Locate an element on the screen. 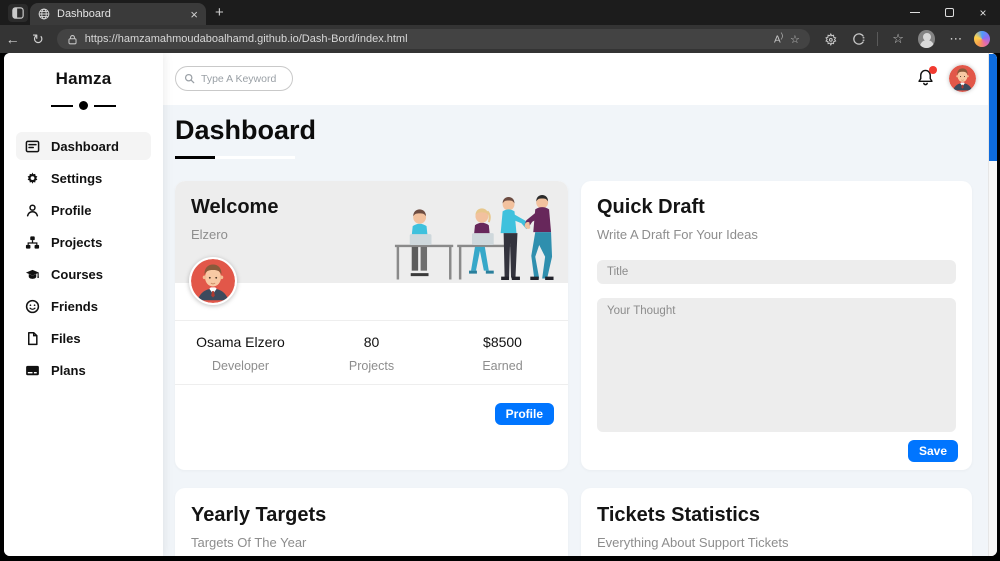 The image size is (1000, 561). browser-tab-bar: Dashboard × + × is located at coordinates (500, 12).